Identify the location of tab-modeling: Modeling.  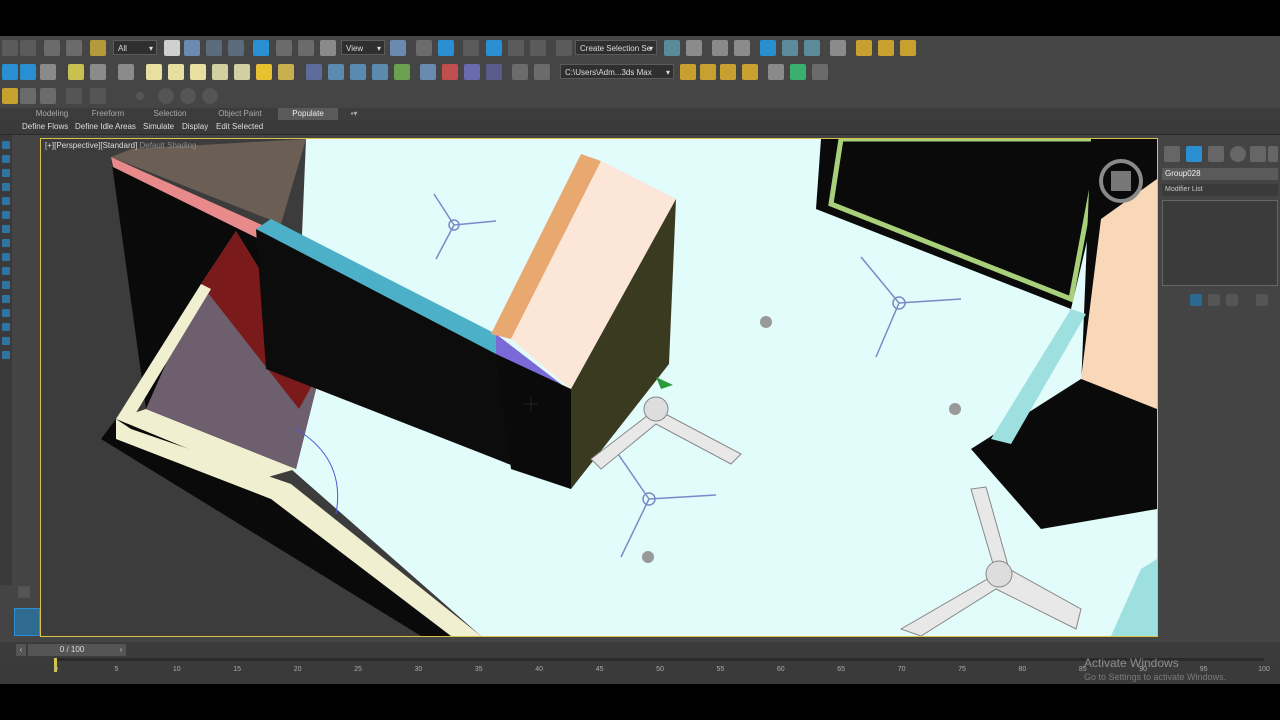
(52, 114).